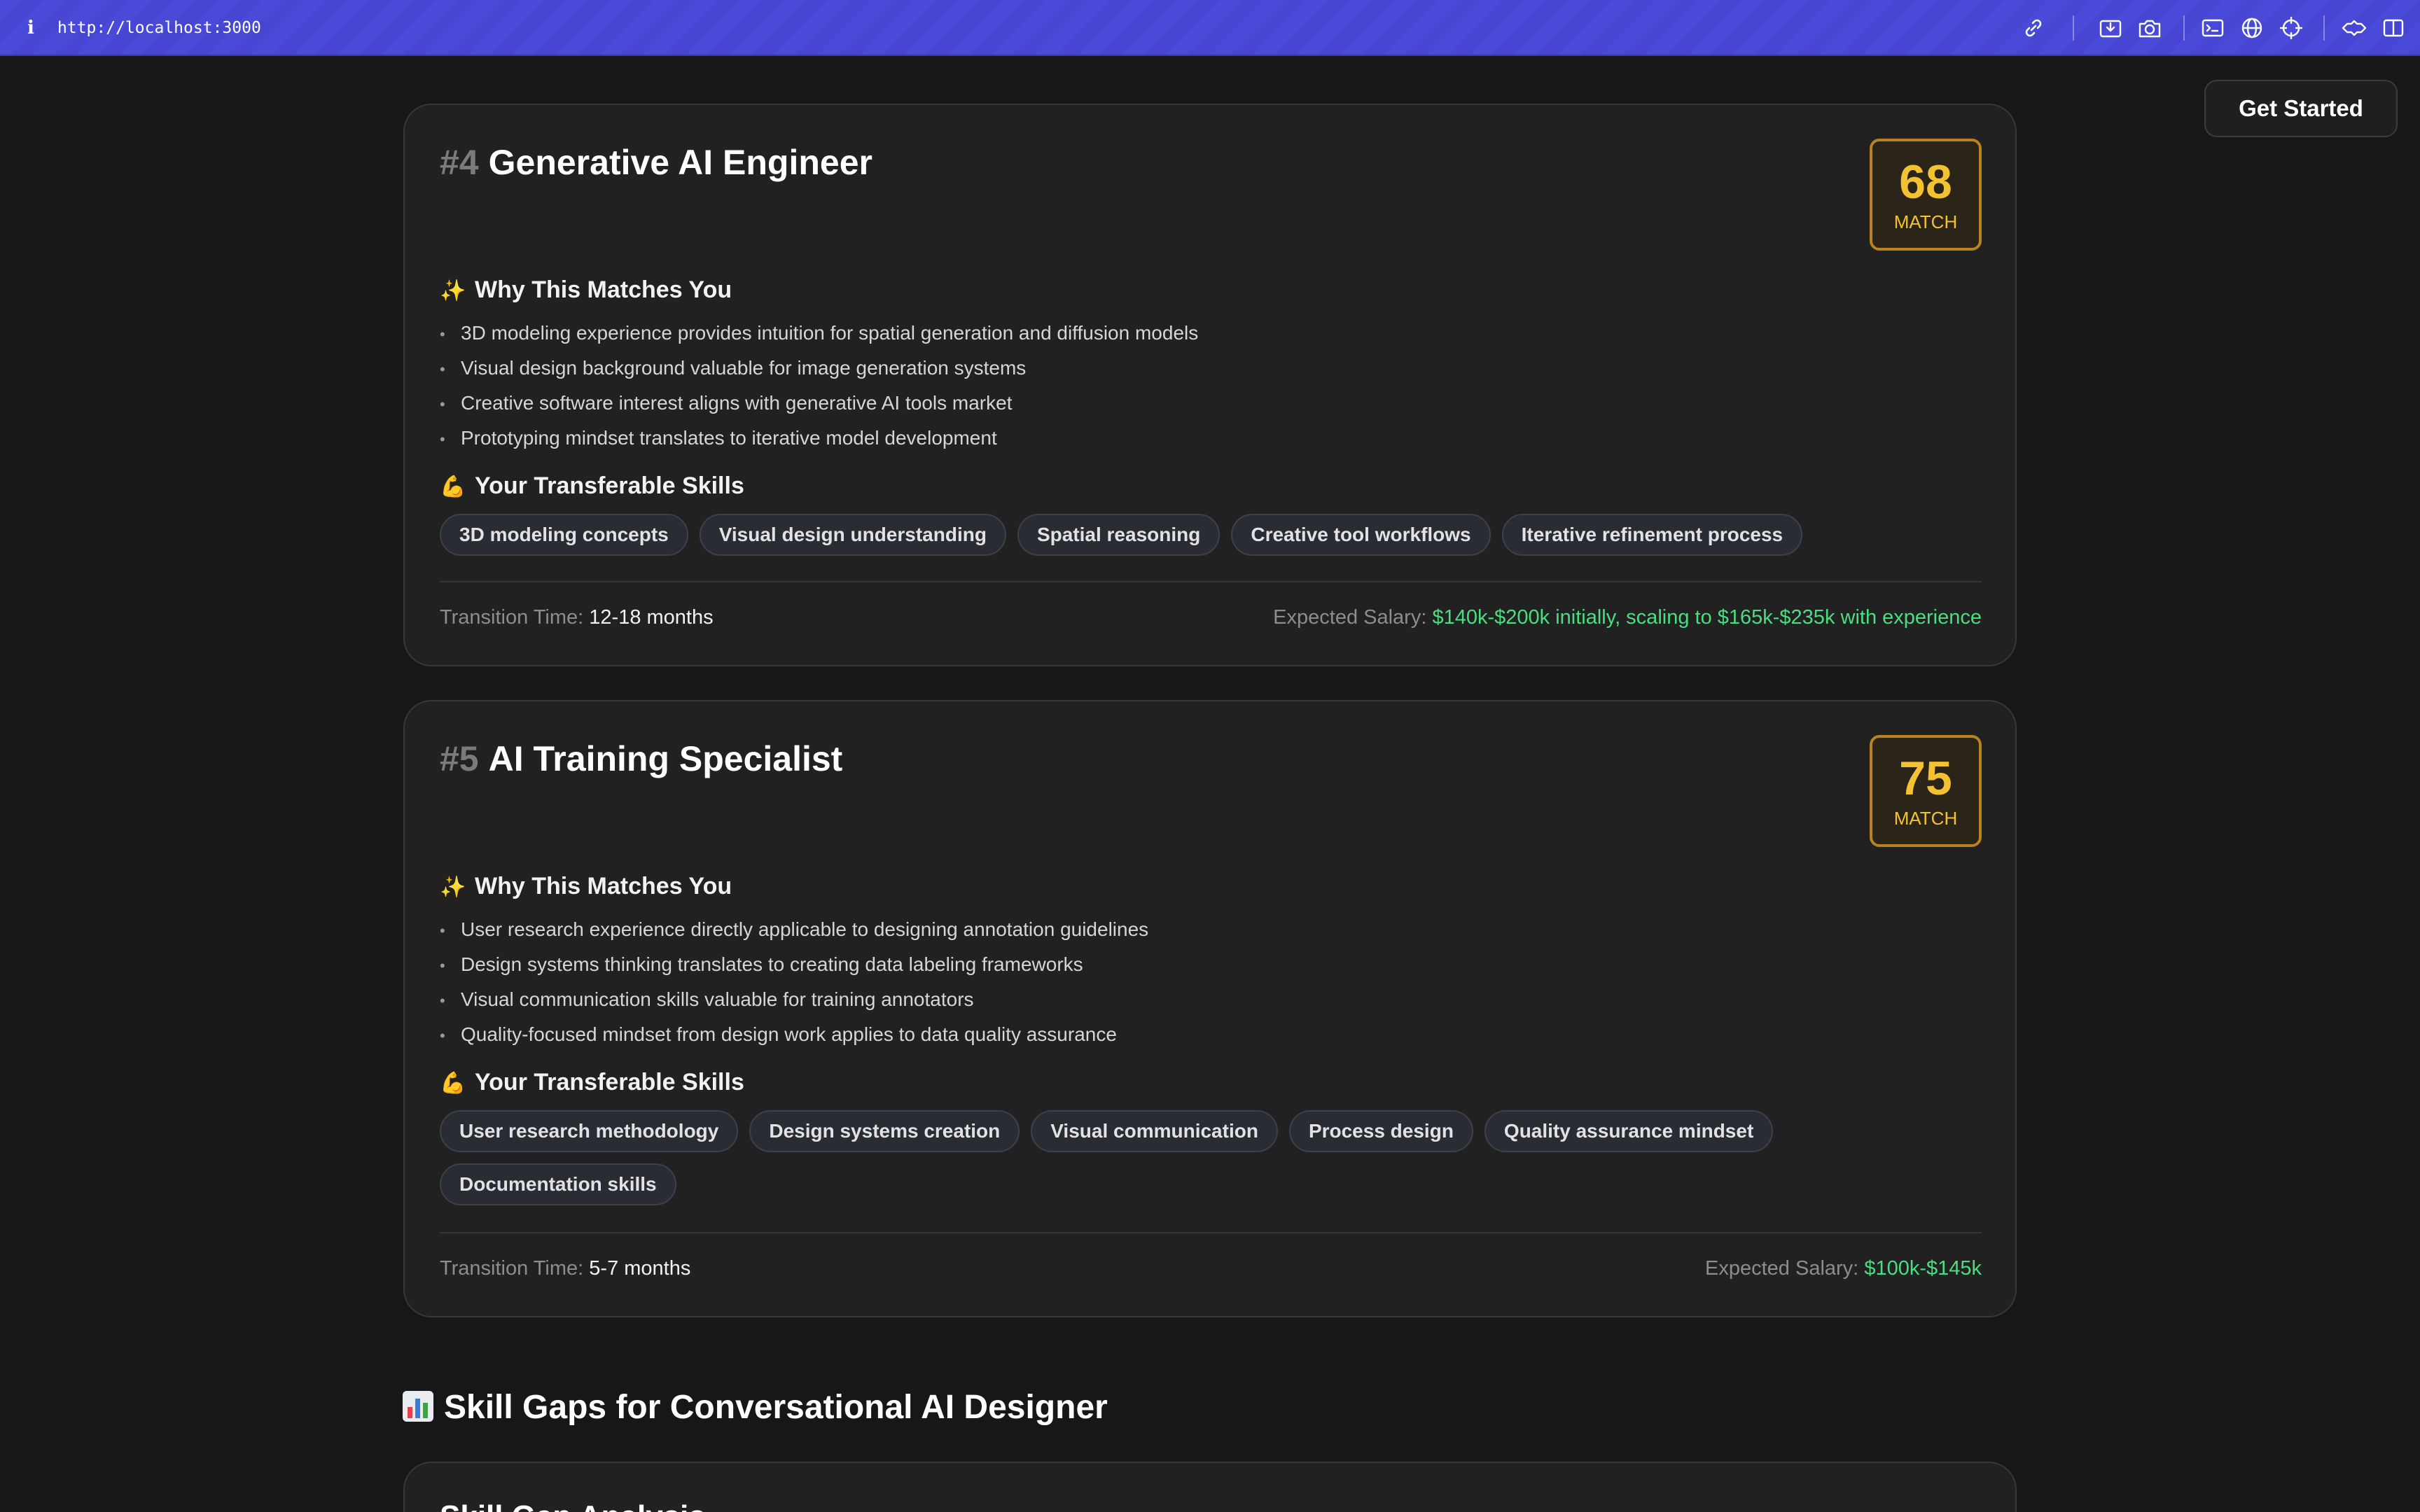 This screenshot has width=2420, height=1512. What do you see at coordinates (884, 1131) in the screenshot?
I see `skill-chip: Design systems creation` at bounding box center [884, 1131].